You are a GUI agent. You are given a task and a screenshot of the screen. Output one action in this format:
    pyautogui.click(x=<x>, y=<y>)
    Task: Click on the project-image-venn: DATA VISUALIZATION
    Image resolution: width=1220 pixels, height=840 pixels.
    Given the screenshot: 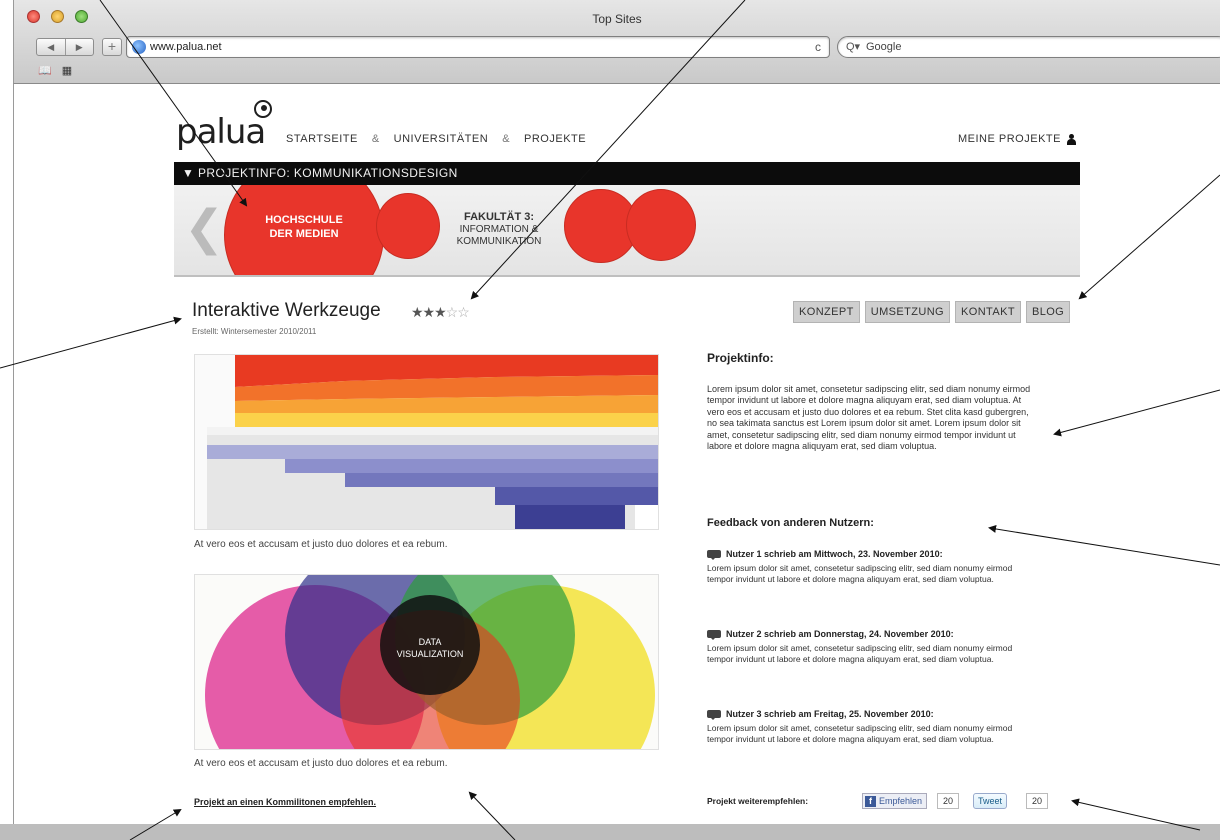 What is the action you would take?
    pyautogui.click(x=426, y=662)
    